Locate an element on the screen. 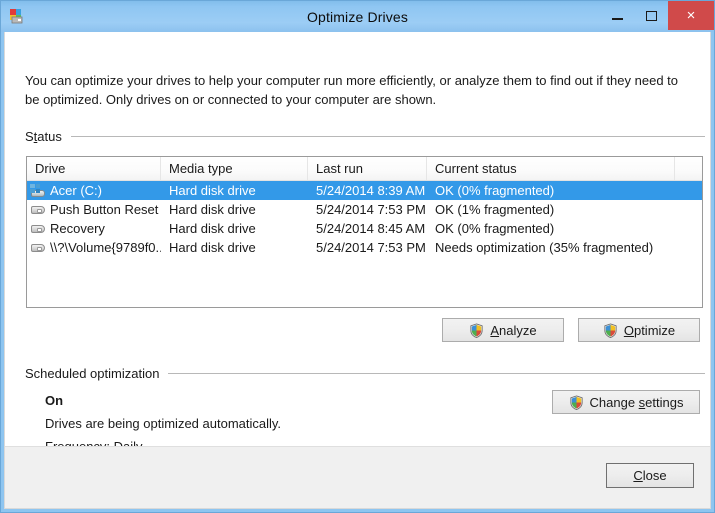 The height and width of the screenshot is (513, 715). column-header-last-run: Last run is located at coordinates (367, 168).